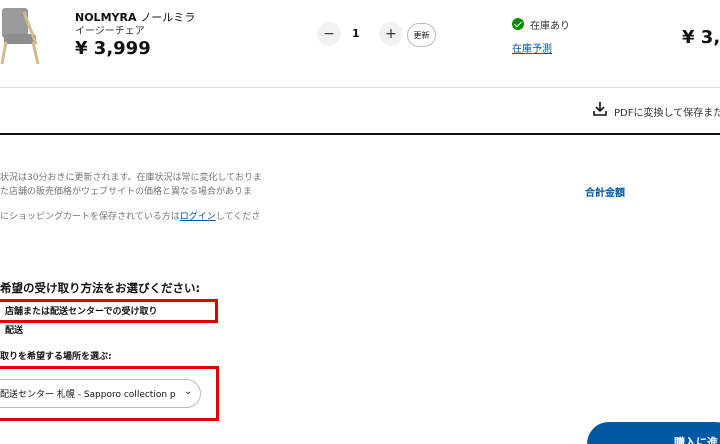 This screenshot has height=444, width=720. Describe the element at coordinates (113, 48) in the screenshot. I see `product-price: ¥ 3,999` at that location.